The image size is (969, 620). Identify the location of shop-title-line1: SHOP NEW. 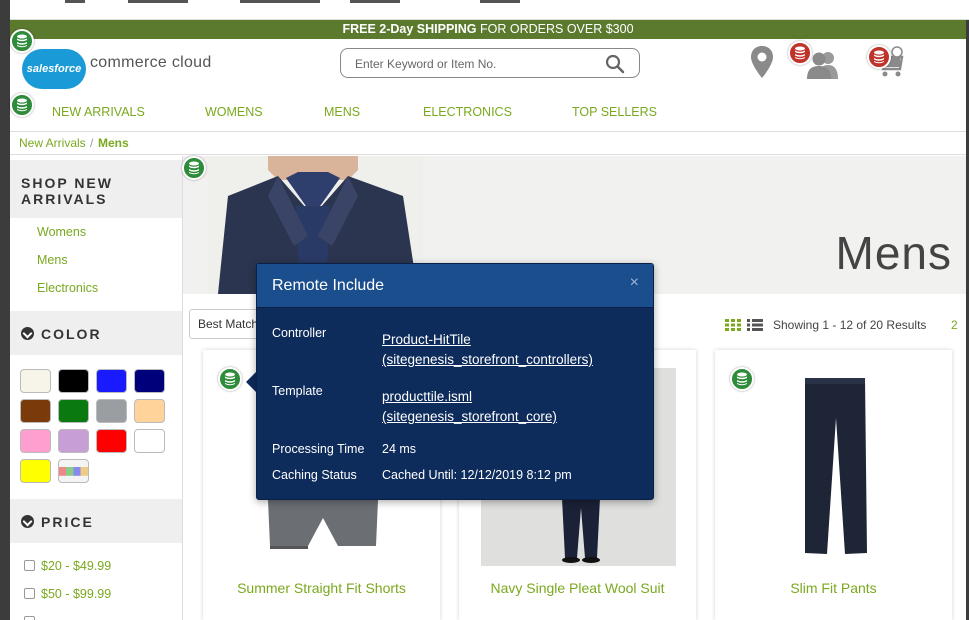
(67, 183).